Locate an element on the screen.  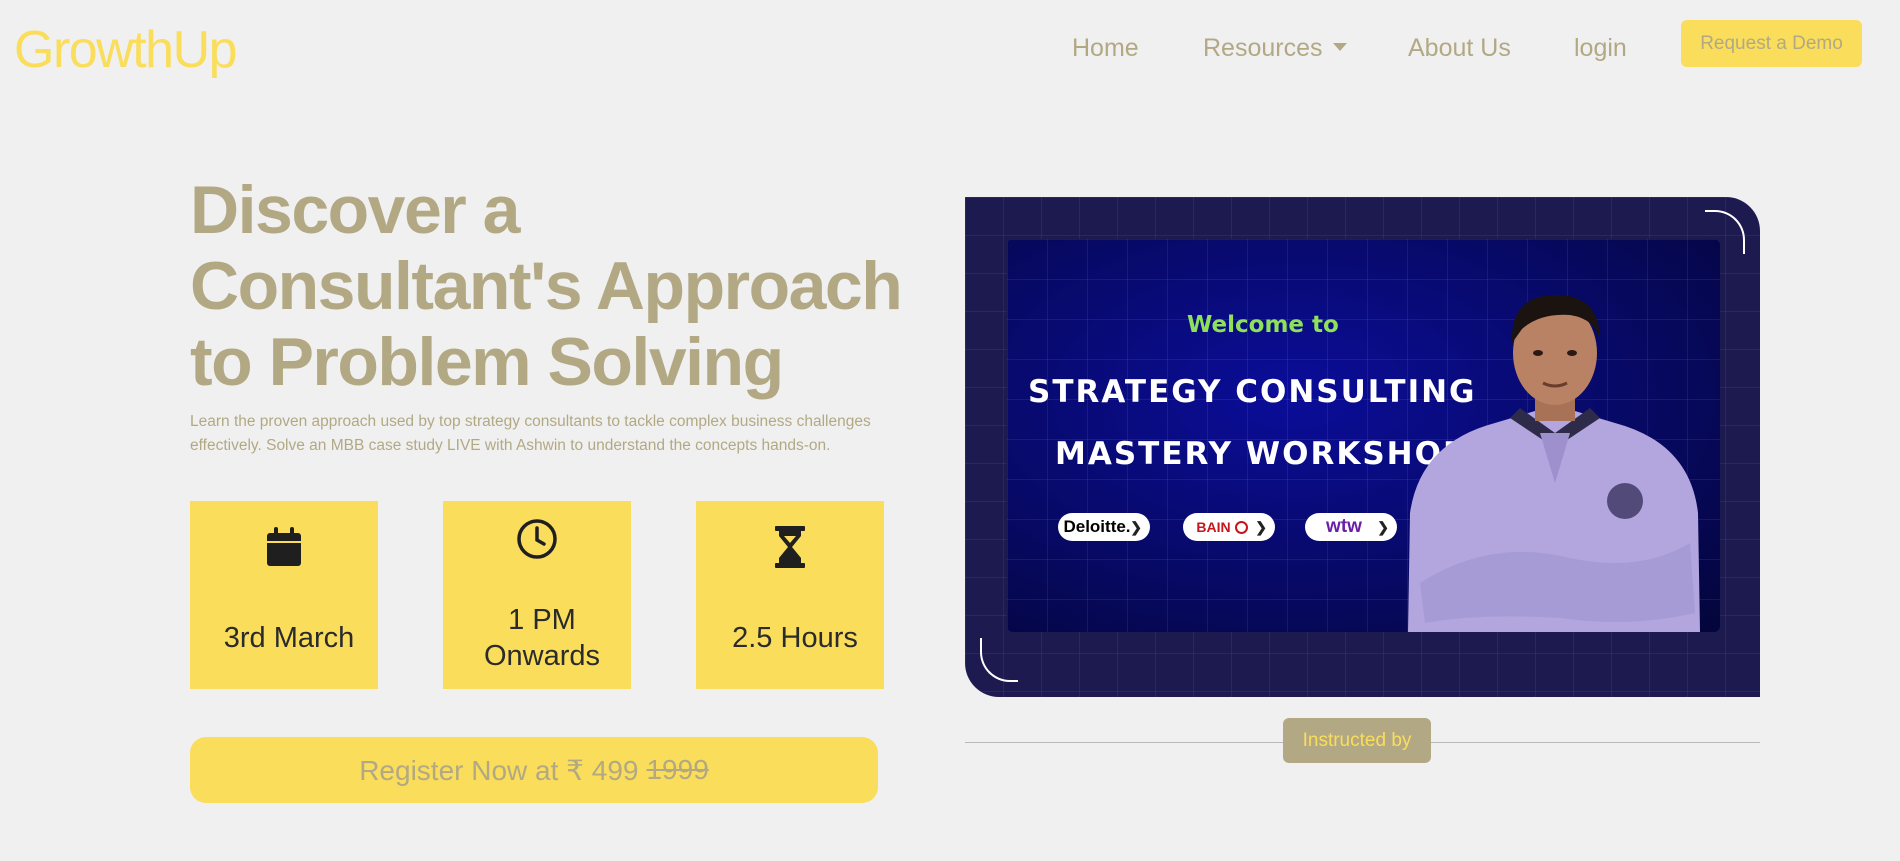
date-card: 3rd March is located at coordinates (284, 595).